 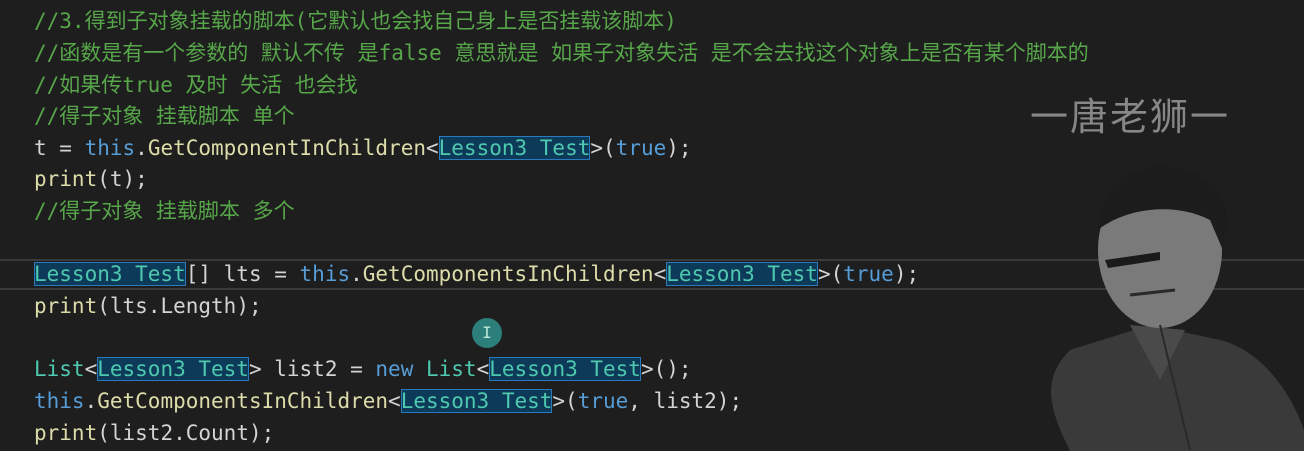 What do you see at coordinates (394, 369) in the screenshot?
I see `keyword: new` at bounding box center [394, 369].